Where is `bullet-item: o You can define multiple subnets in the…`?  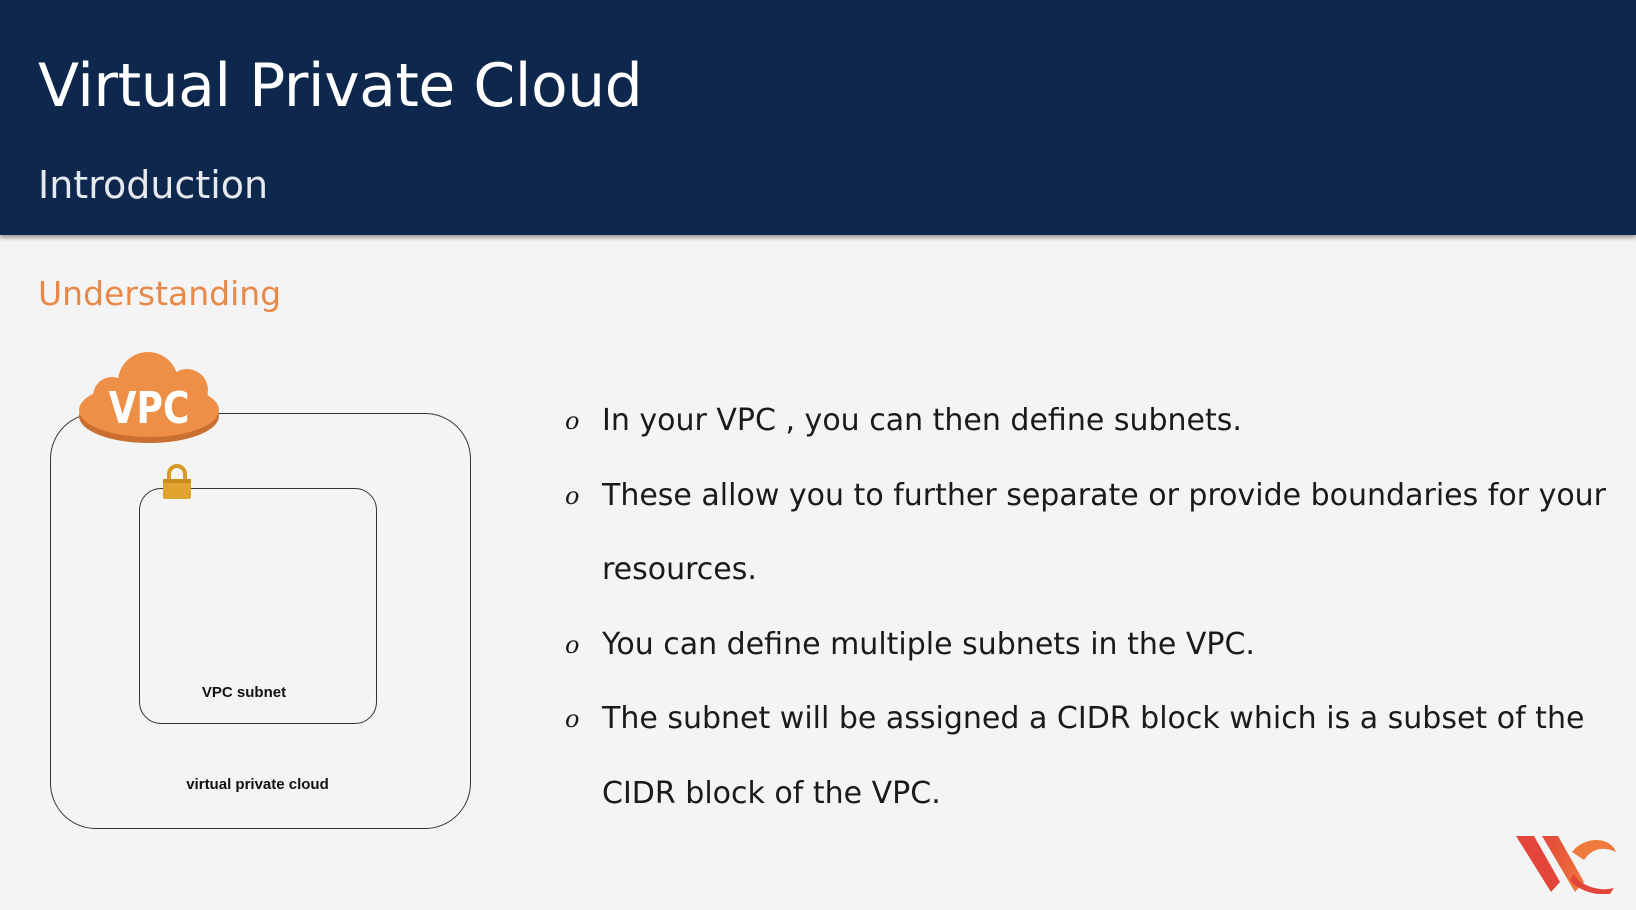
bullet-item: o You can define multiple subnets in the… is located at coordinates (1090, 645).